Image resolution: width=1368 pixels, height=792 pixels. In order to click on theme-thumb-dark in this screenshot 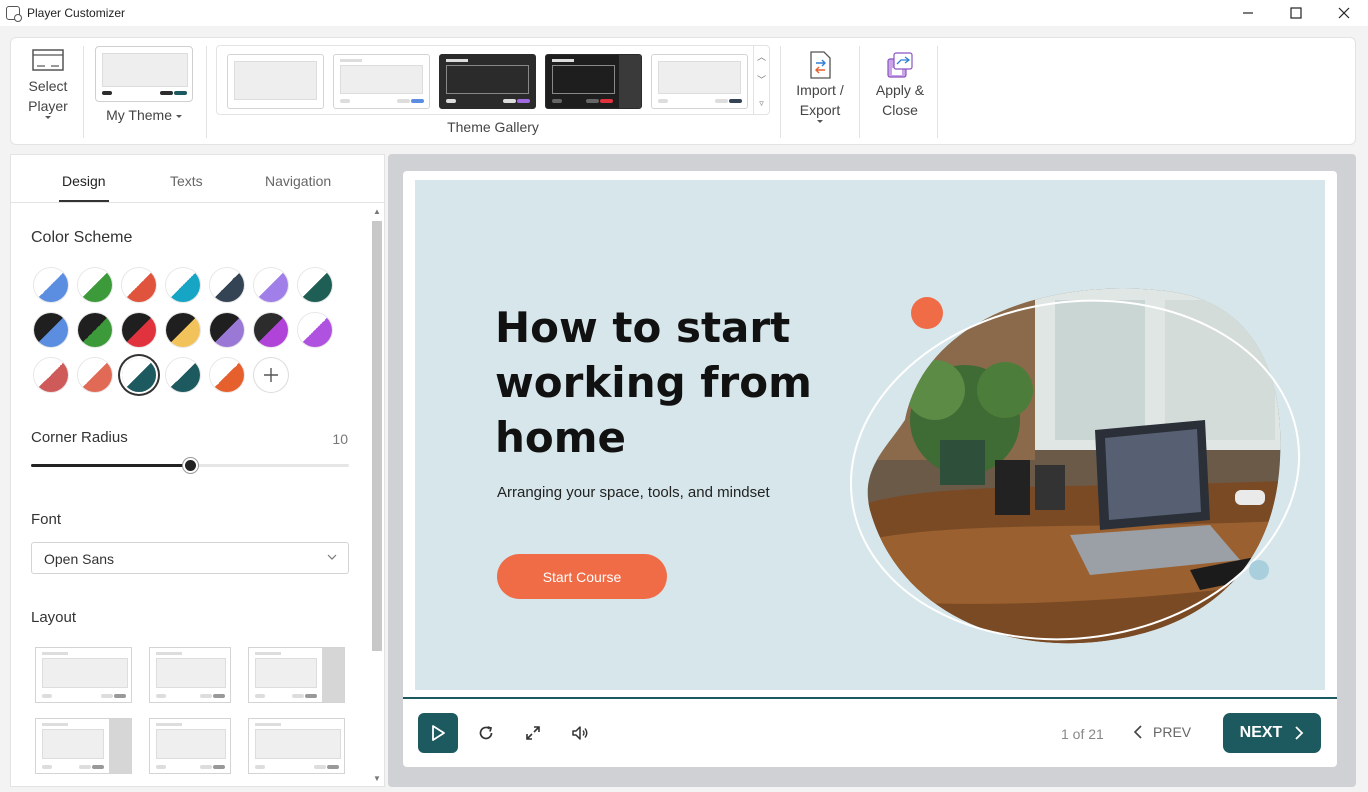, I will do `click(487, 81)`.